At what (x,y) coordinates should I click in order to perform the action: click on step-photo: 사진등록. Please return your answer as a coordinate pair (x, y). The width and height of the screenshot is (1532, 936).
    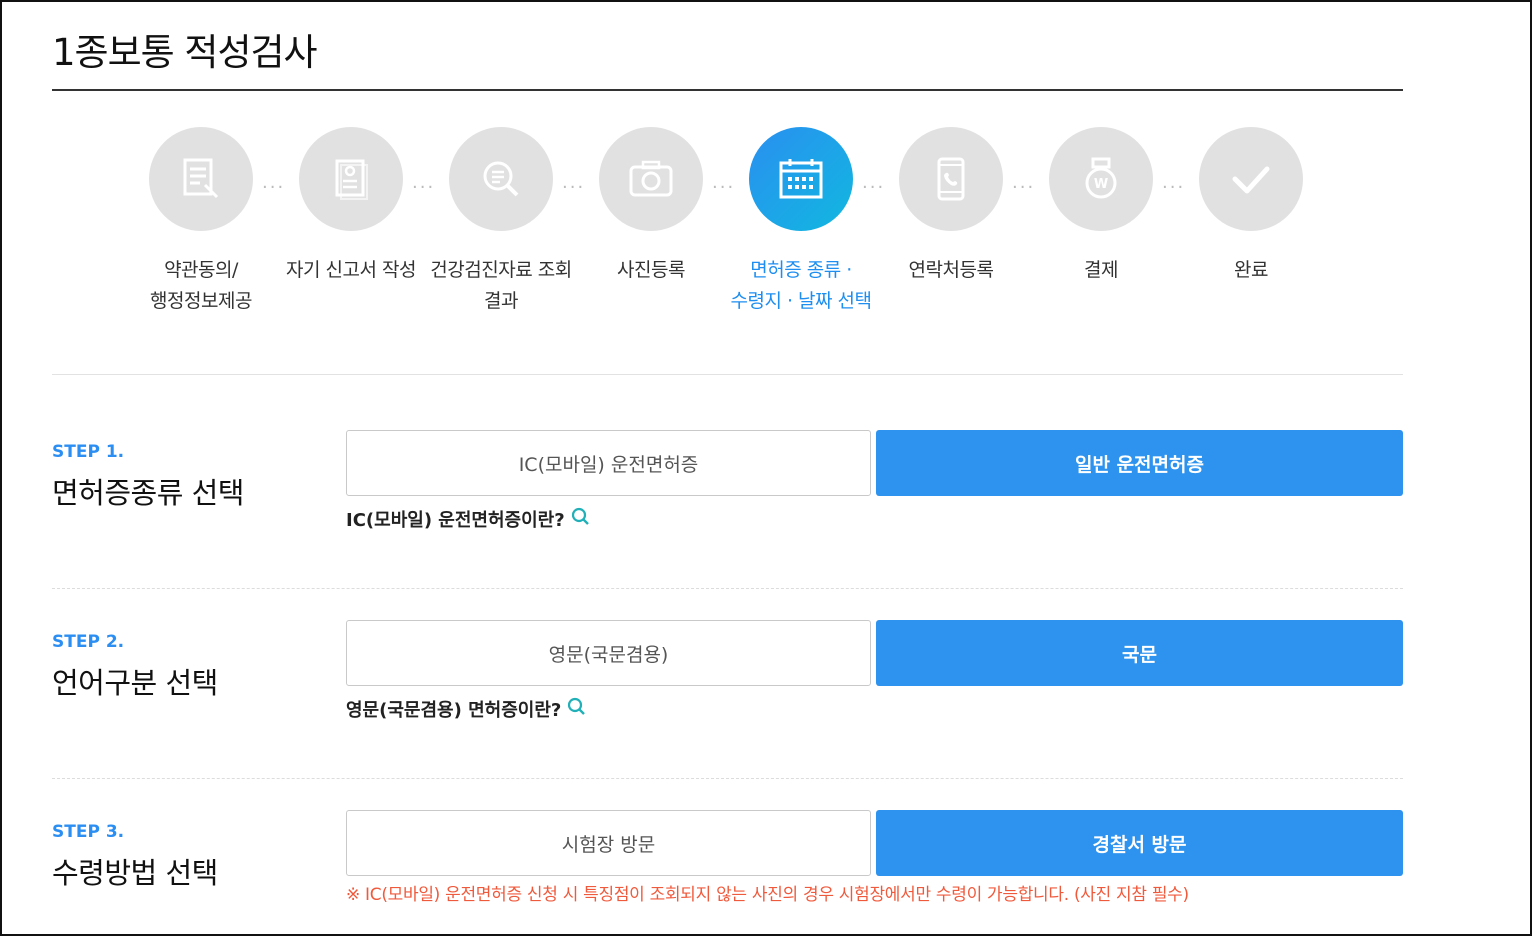
    Looking at the image, I should click on (651, 206).